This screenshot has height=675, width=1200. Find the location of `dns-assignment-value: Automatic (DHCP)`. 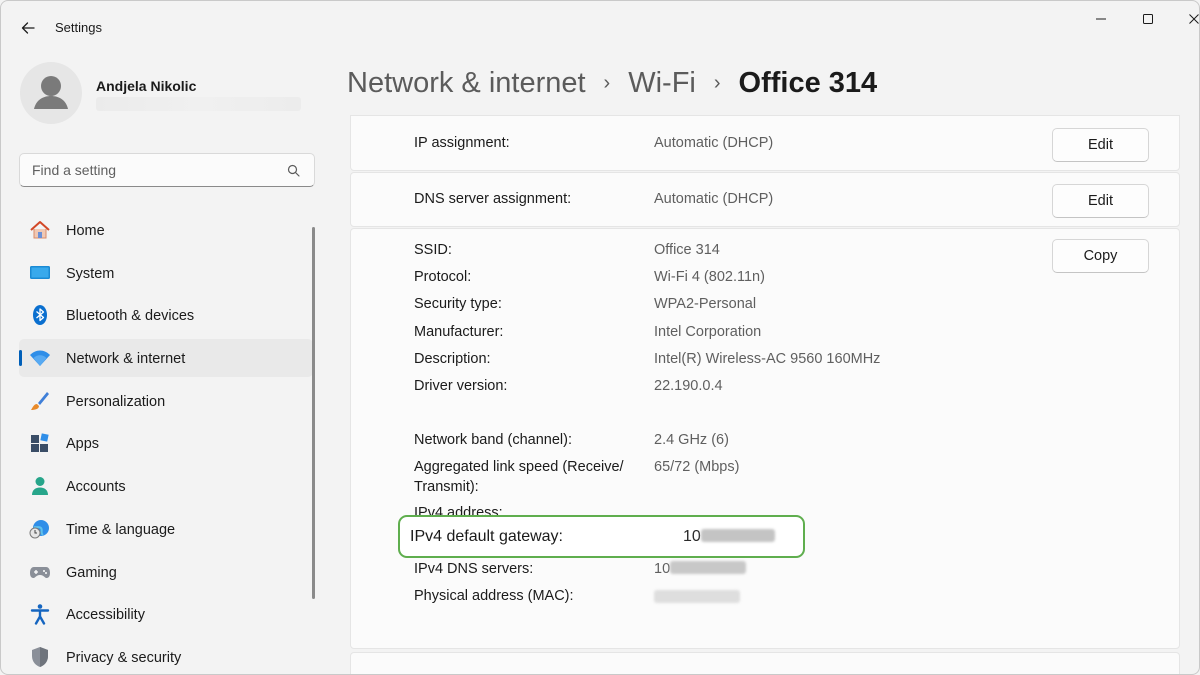

dns-assignment-value: Automatic (DHCP) is located at coordinates (714, 199).